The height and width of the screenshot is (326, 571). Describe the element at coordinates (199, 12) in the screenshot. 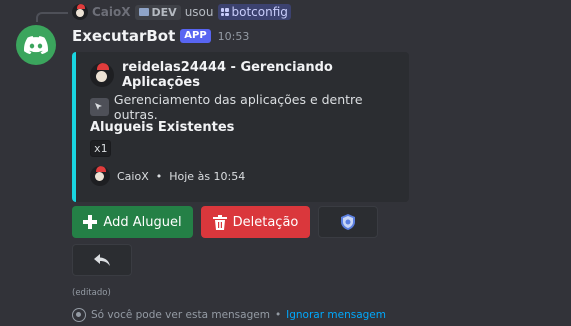

I see `reply-action-text: usou` at that location.